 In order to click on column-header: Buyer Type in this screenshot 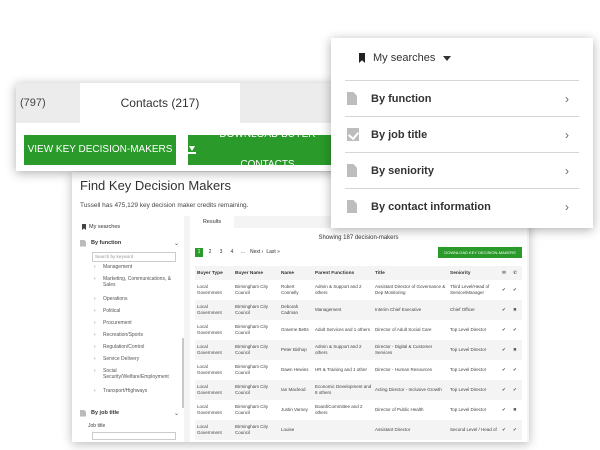, I will do `click(214, 273)`.